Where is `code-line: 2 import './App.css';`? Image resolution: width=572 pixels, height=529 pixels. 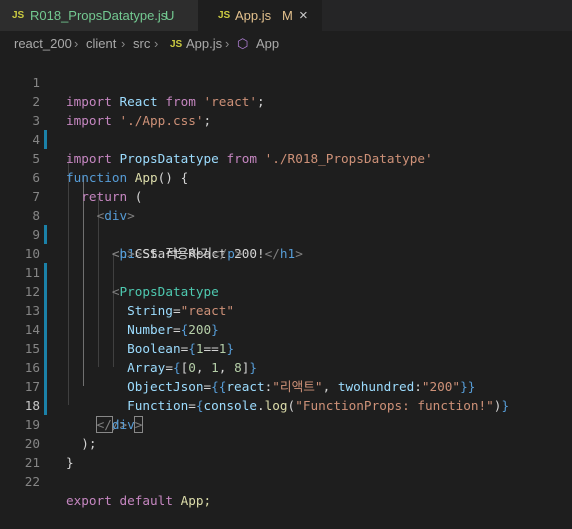 code-line: 2 import './App.css'; is located at coordinates (286, 100).